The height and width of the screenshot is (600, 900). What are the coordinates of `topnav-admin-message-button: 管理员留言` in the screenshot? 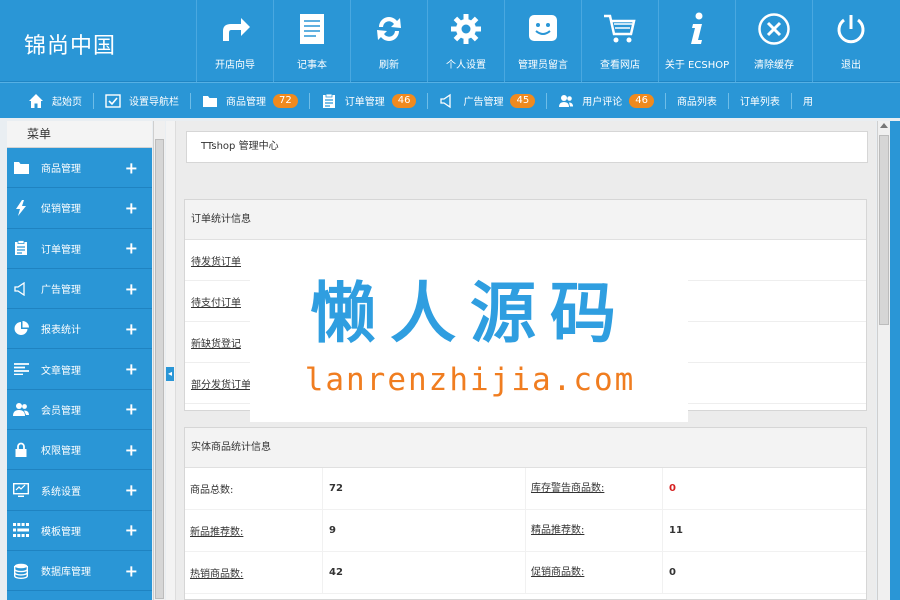 It's located at (542, 41).